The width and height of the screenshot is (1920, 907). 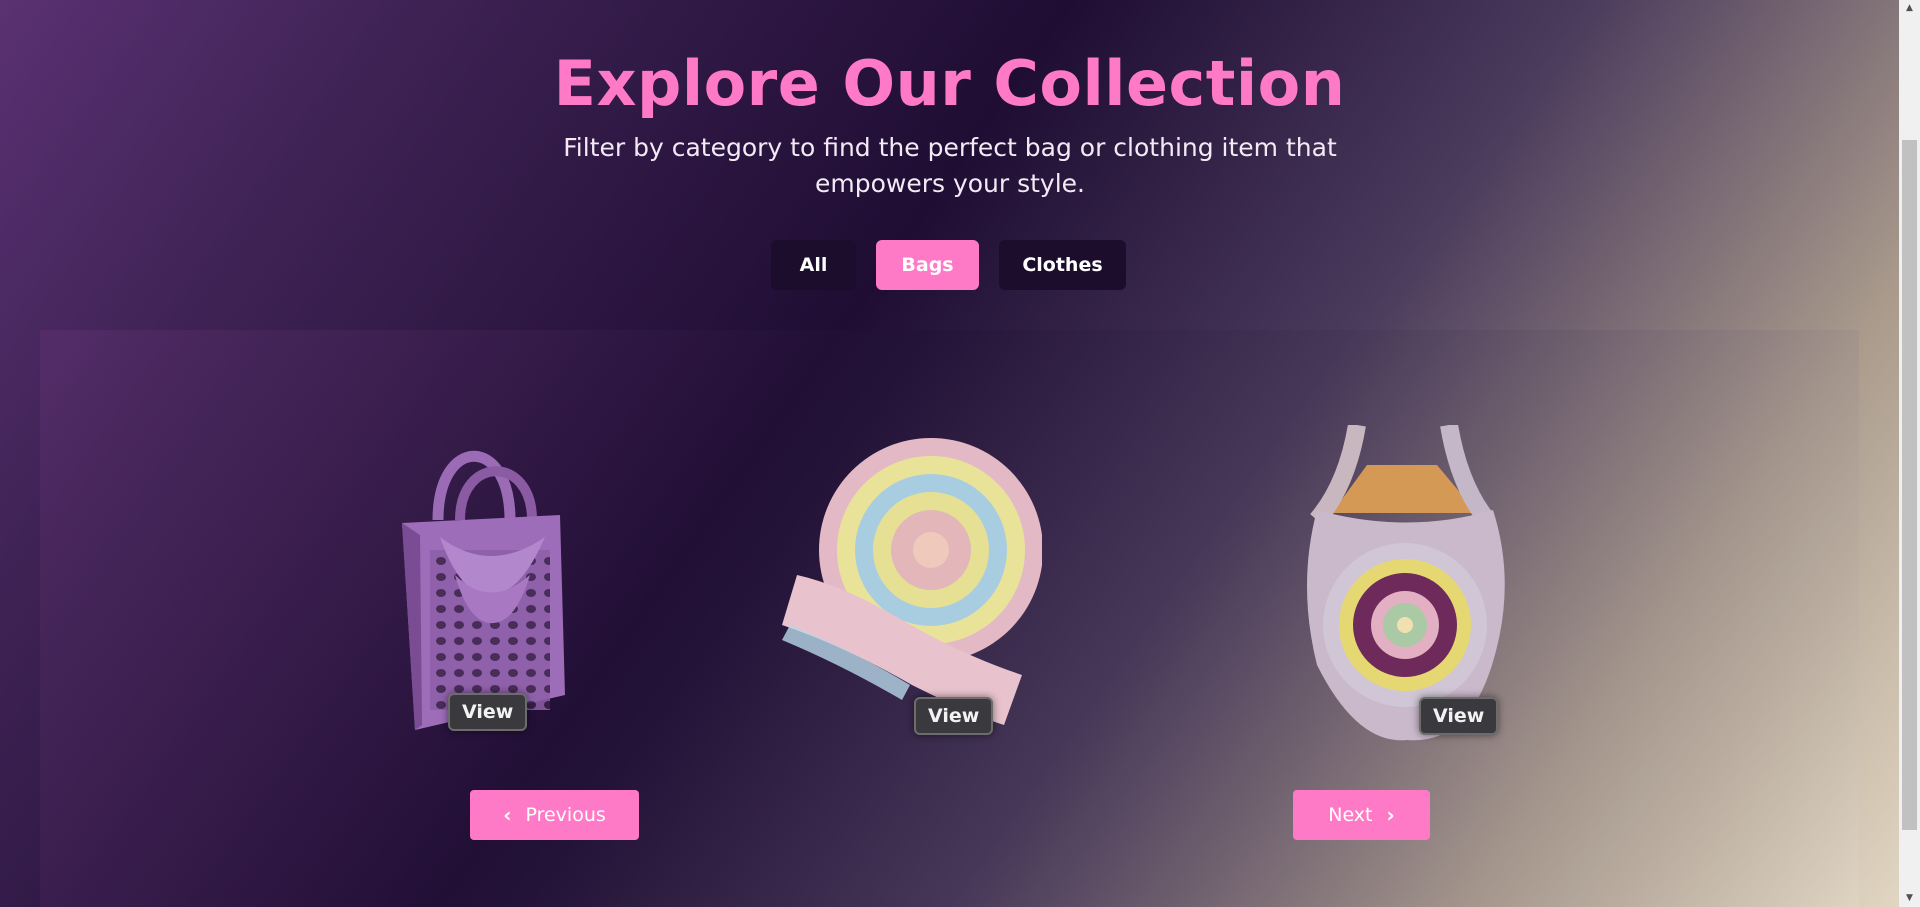 What do you see at coordinates (1909, 485) in the screenshot?
I see `scroll-thumb` at bounding box center [1909, 485].